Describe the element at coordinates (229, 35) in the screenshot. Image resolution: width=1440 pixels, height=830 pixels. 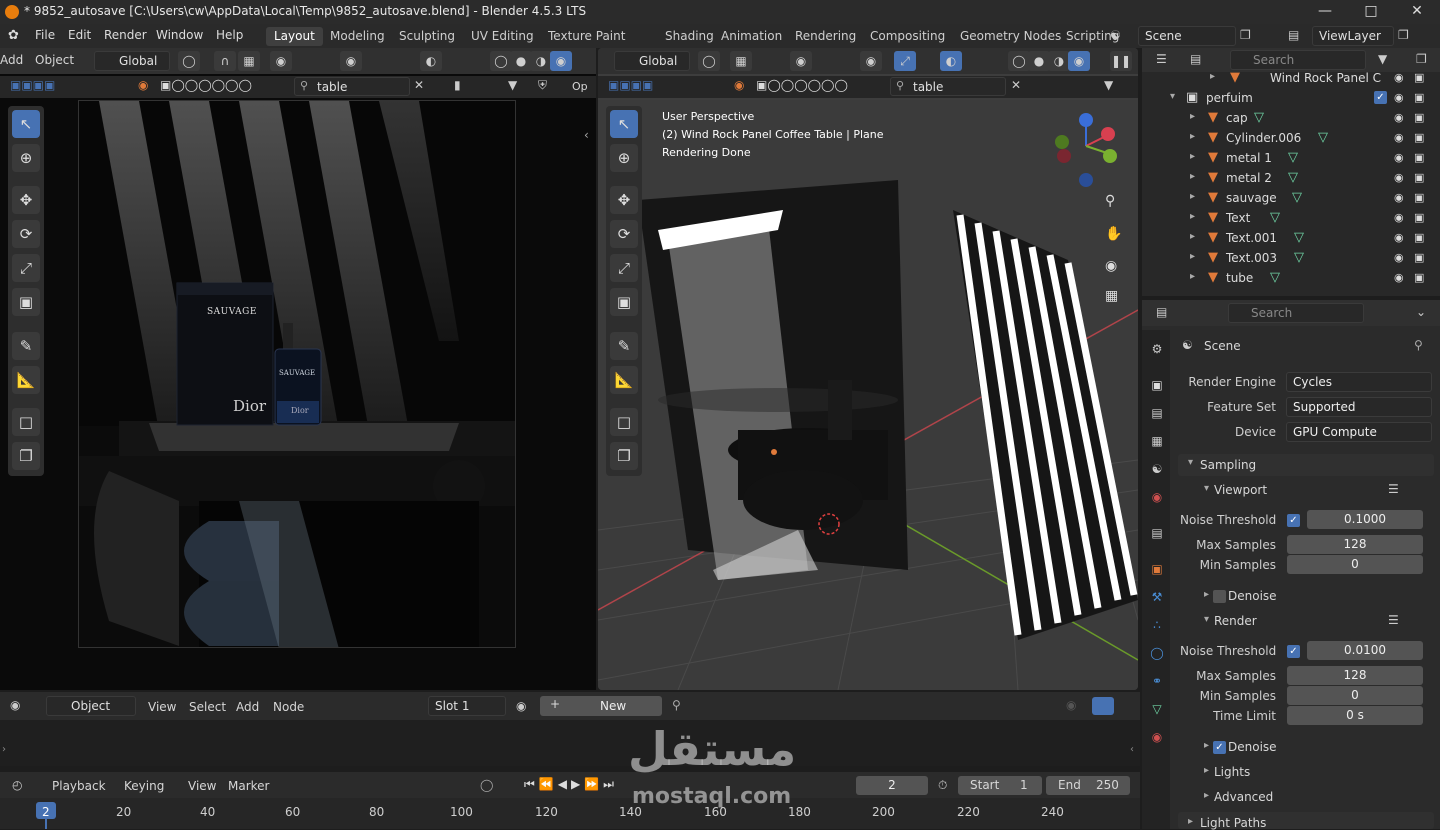
I see `menu-help: Help` at that location.